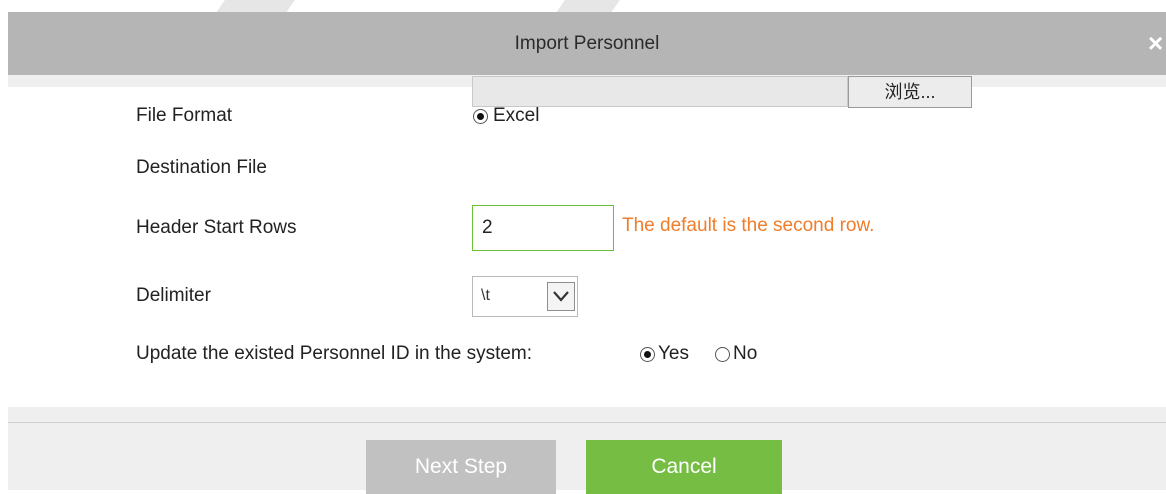 The height and width of the screenshot is (494, 1166). I want to click on update-yes-label: Yes, so click(673, 354).